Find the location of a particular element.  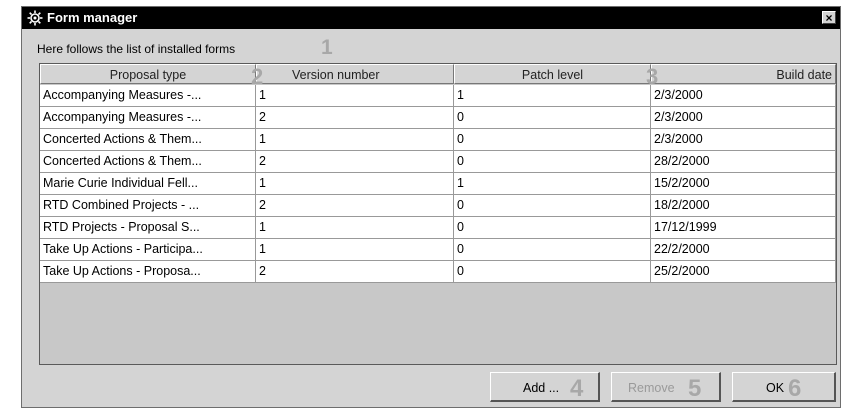

marker-5: 5 is located at coordinates (695, 388).